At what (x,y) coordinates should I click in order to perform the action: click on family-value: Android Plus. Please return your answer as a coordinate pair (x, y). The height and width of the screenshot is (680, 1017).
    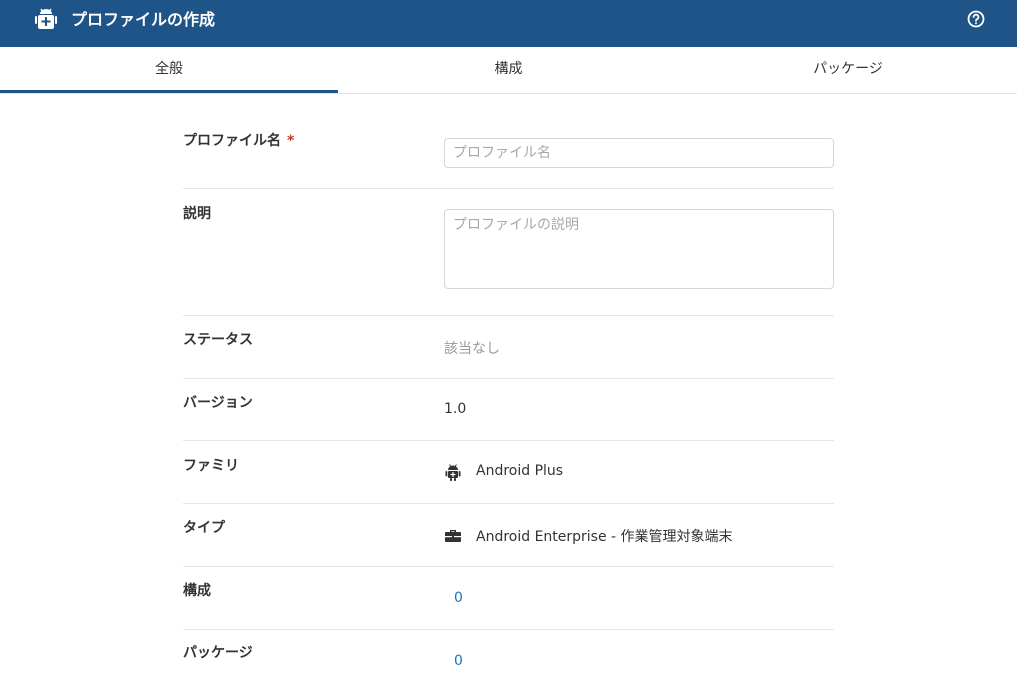
    Looking at the image, I should click on (520, 471).